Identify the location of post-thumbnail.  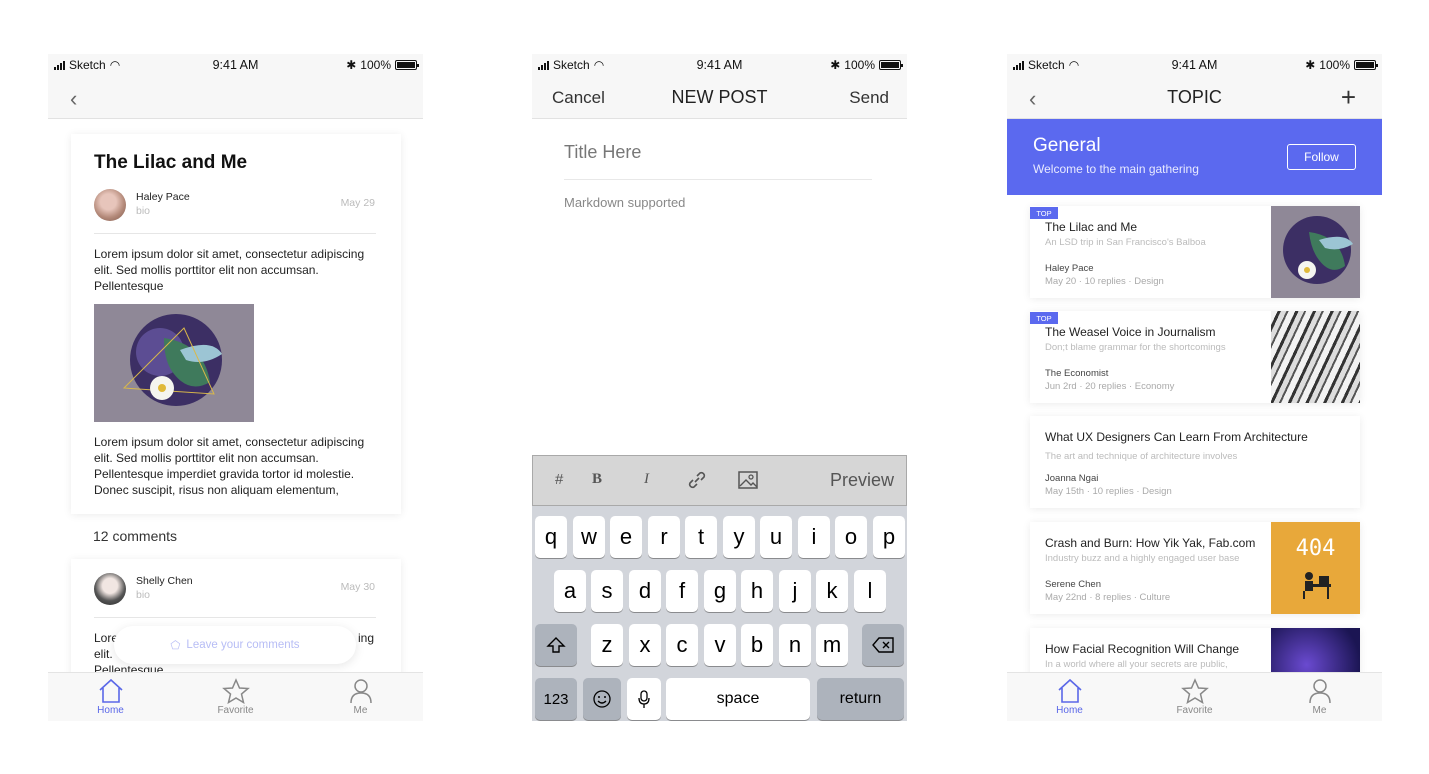
(1315, 252).